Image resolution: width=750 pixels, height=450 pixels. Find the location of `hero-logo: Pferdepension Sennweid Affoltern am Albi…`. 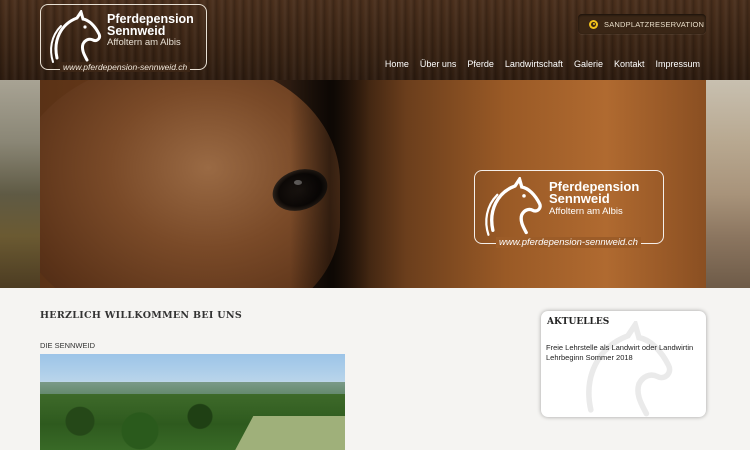

hero-logo: Pferdepension Sennweid Affoltern am Albi… is located at coordinates (569, 207).